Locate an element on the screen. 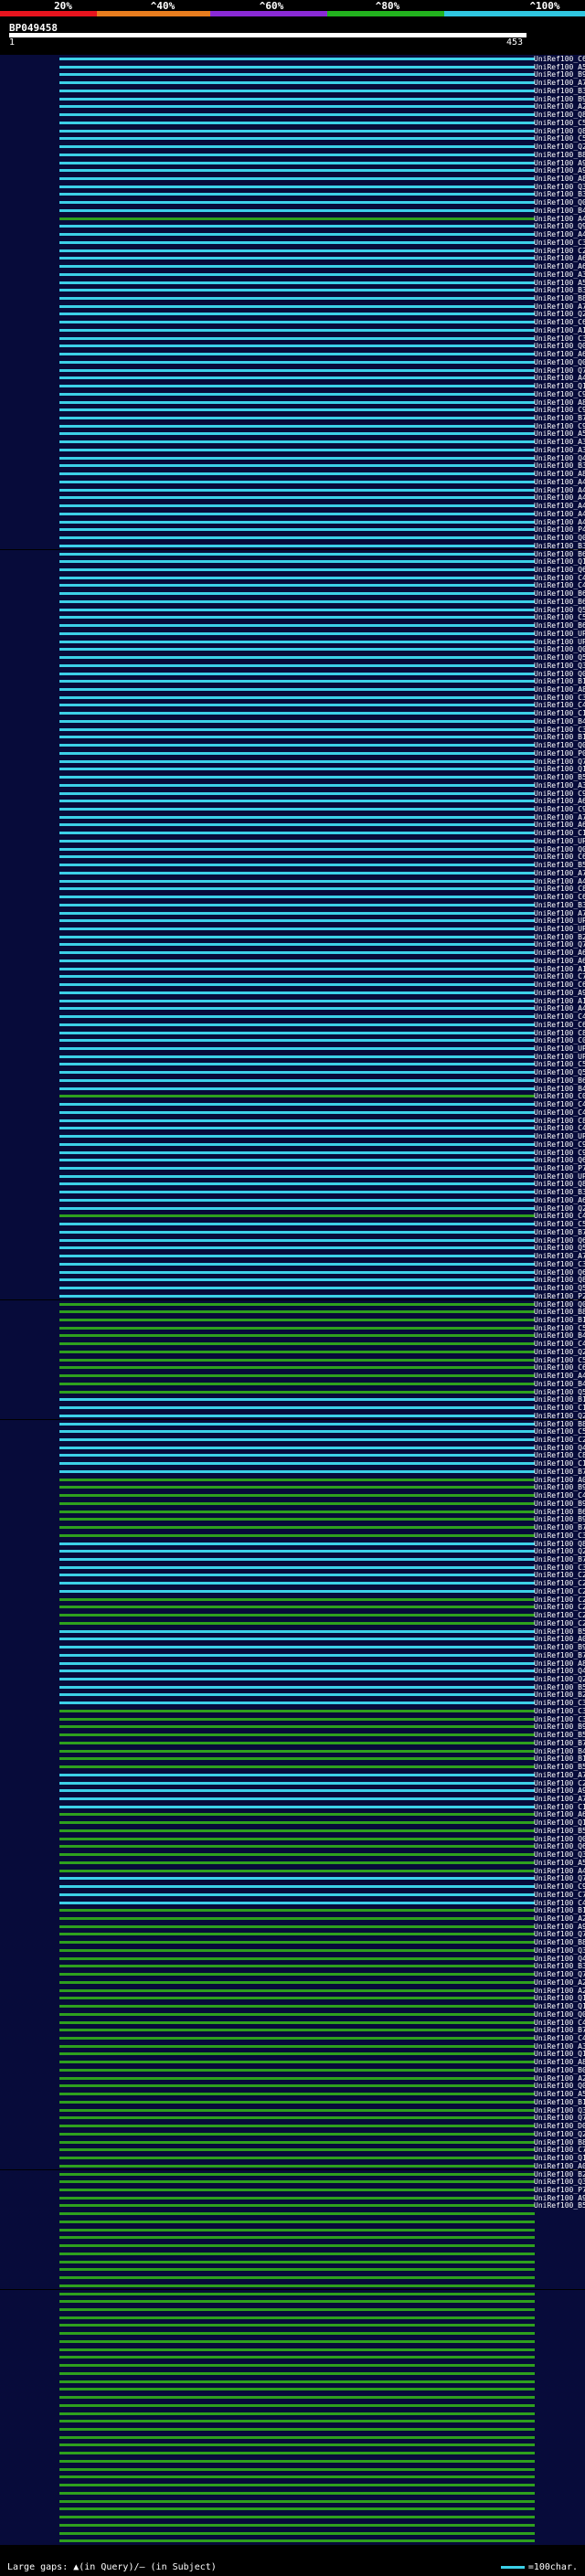  hit-accession-link: UniRef100_P0AB01 is located at coordinates (560, 753).